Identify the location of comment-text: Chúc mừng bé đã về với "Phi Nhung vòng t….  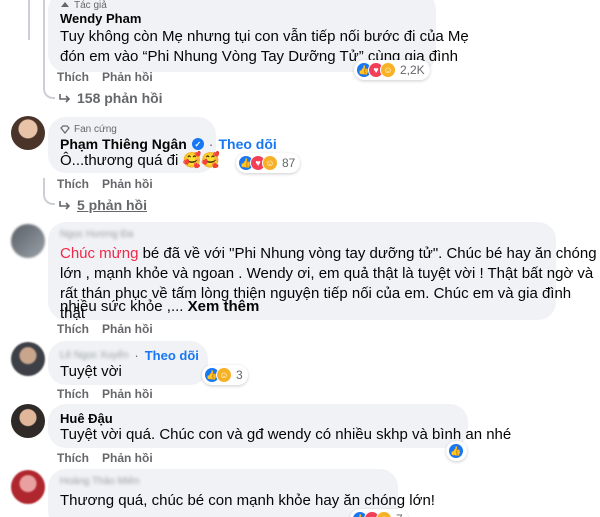
(328, 253).